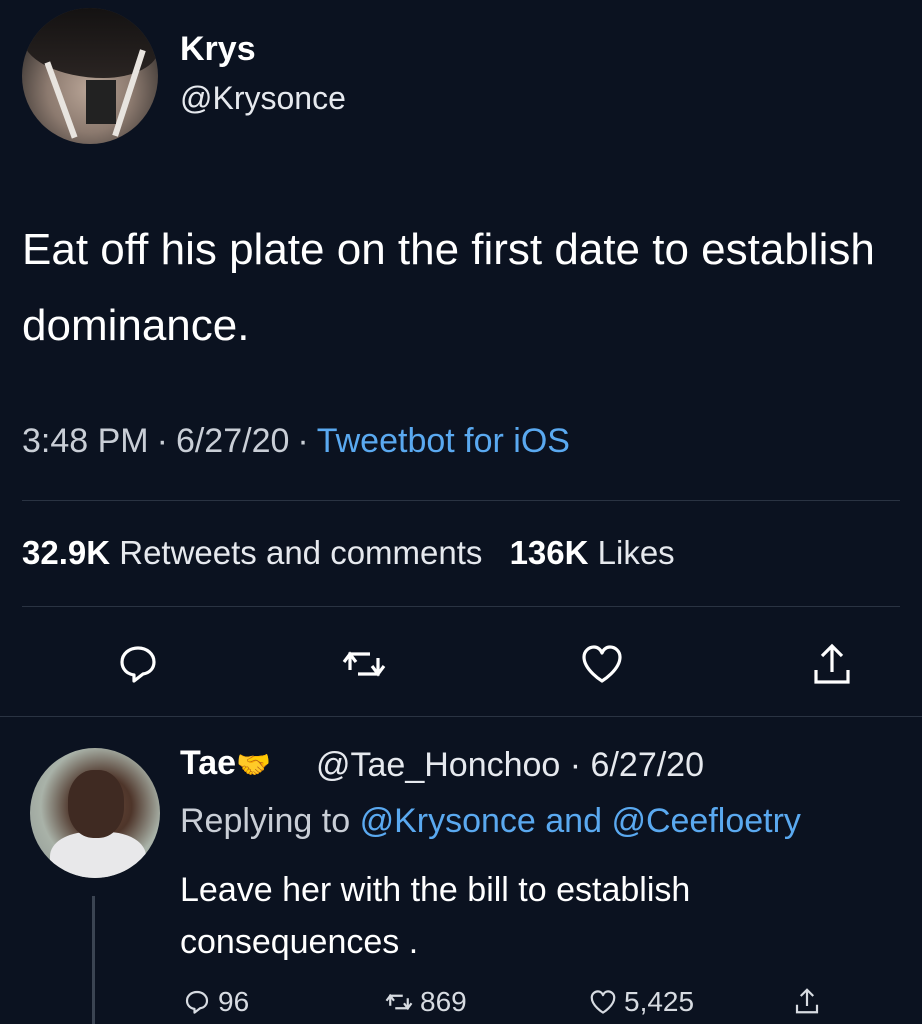 This screenshot has height=1024, width=922. What do you see at coordinates (215, 1002) in the screenshot?
I see `reply-reply-button: 96` at bounding box center [215, 1002].